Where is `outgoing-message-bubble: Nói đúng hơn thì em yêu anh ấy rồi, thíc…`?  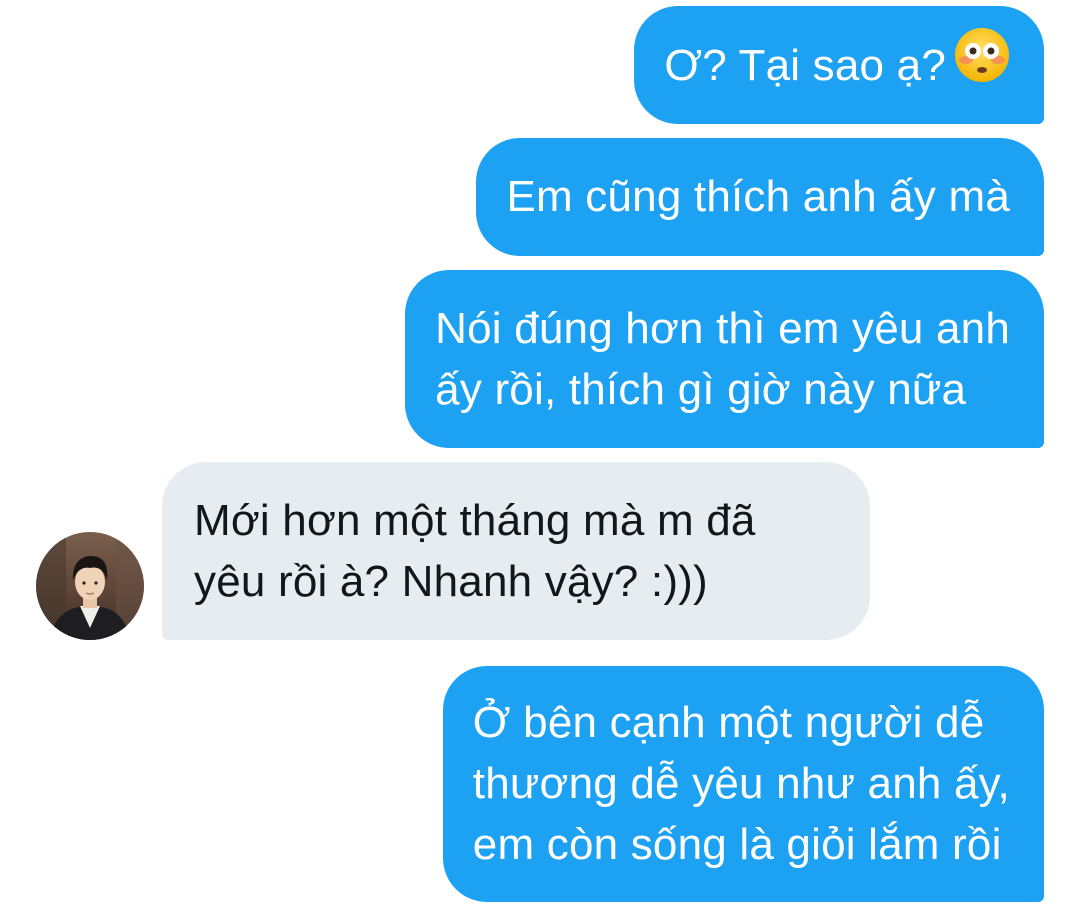 outgoing-message-bubble: Nói đúng hơn thì em yêu anh ấy rồi, thíc… is located at coordinates (724, 359).